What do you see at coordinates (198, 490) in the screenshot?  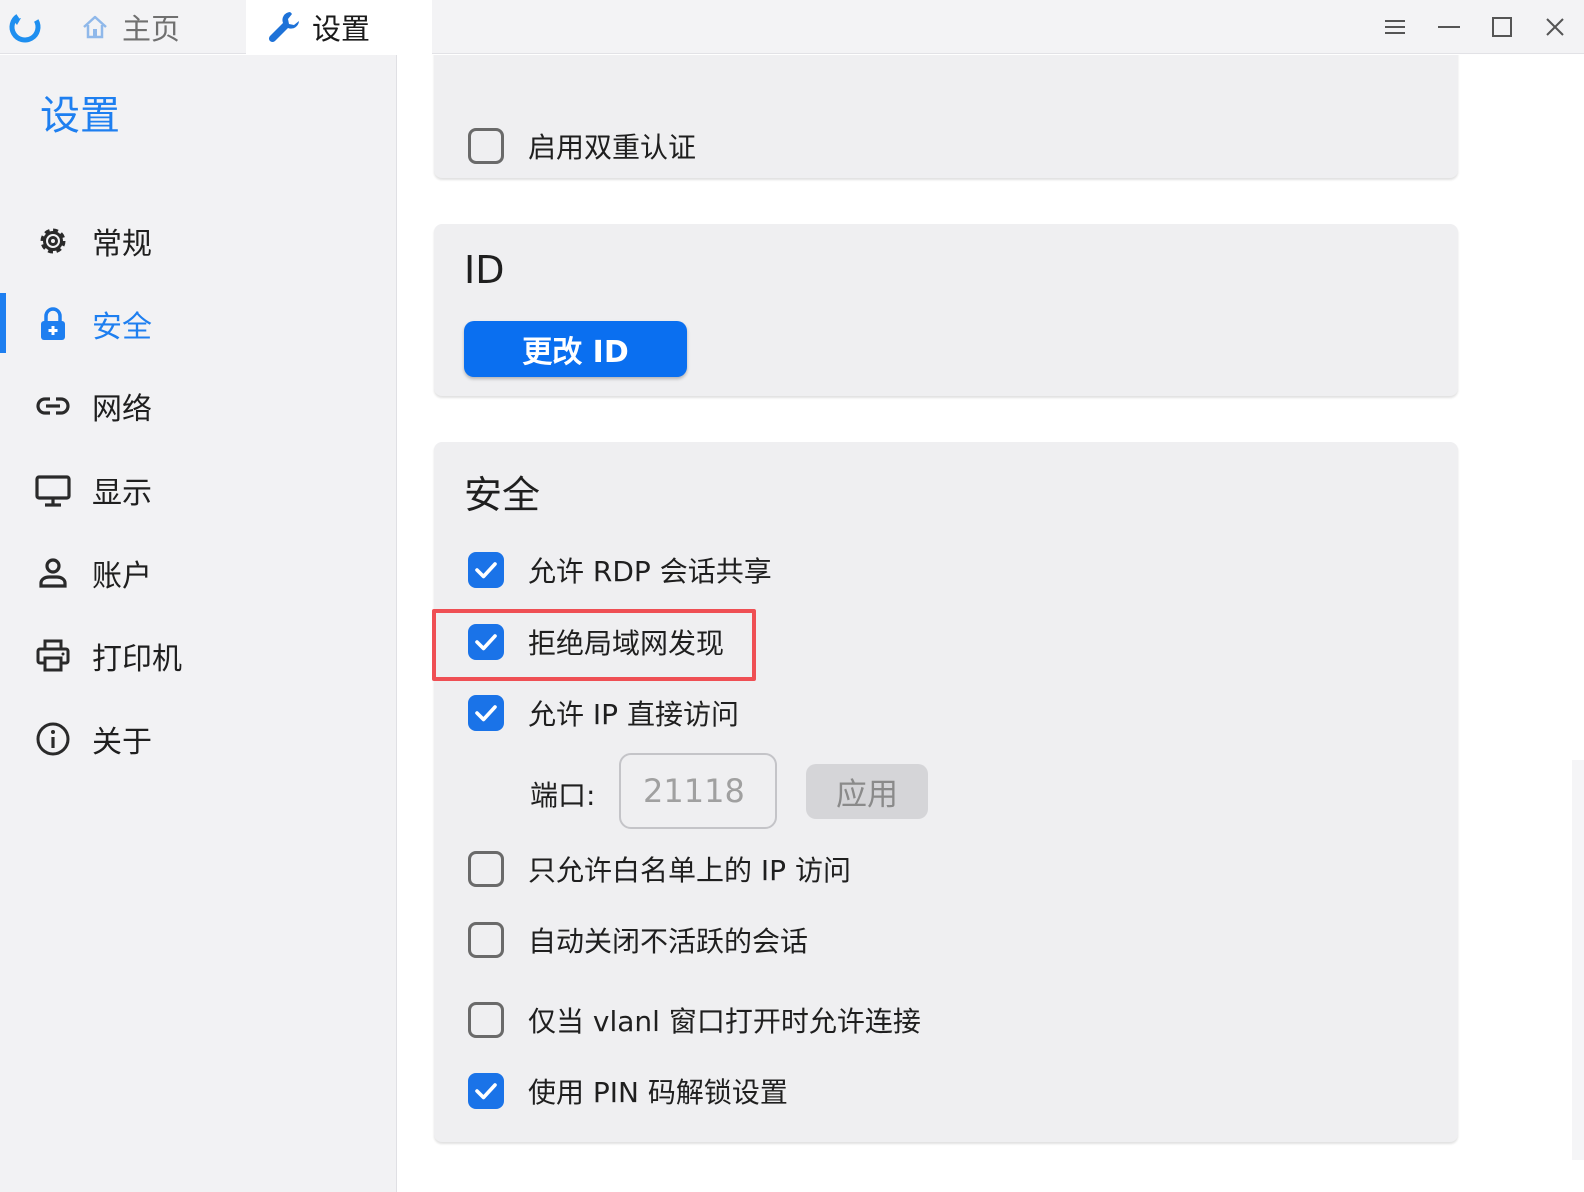 I see `sidebar-item-display: 显示` at bounding box center [198, 490].